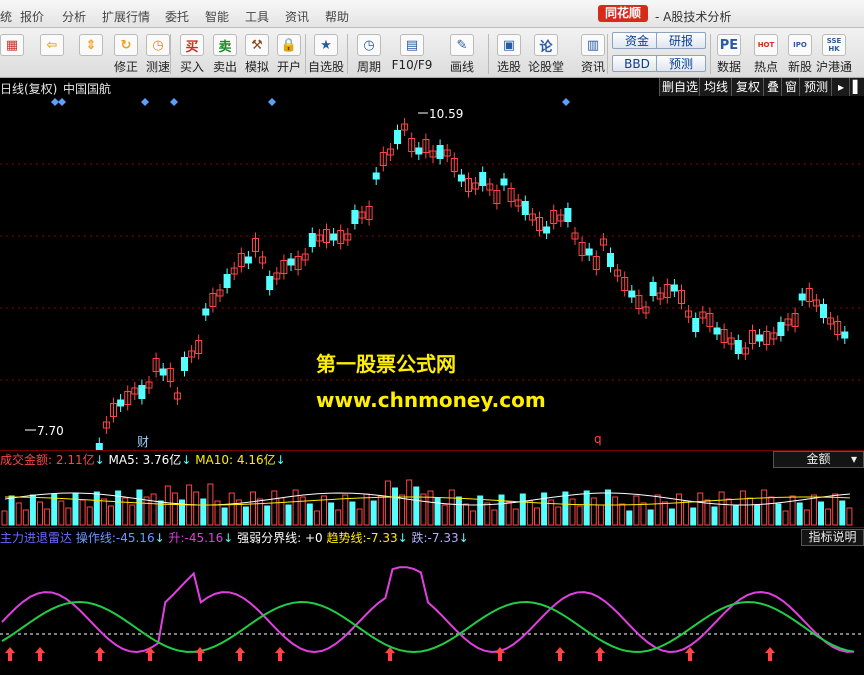 Image resolution: width=864 pixels, height=675 pixels. Describe the element at coordinates (143, 441) in the screenshot. I see `financial-report-marker: 财` at that location.